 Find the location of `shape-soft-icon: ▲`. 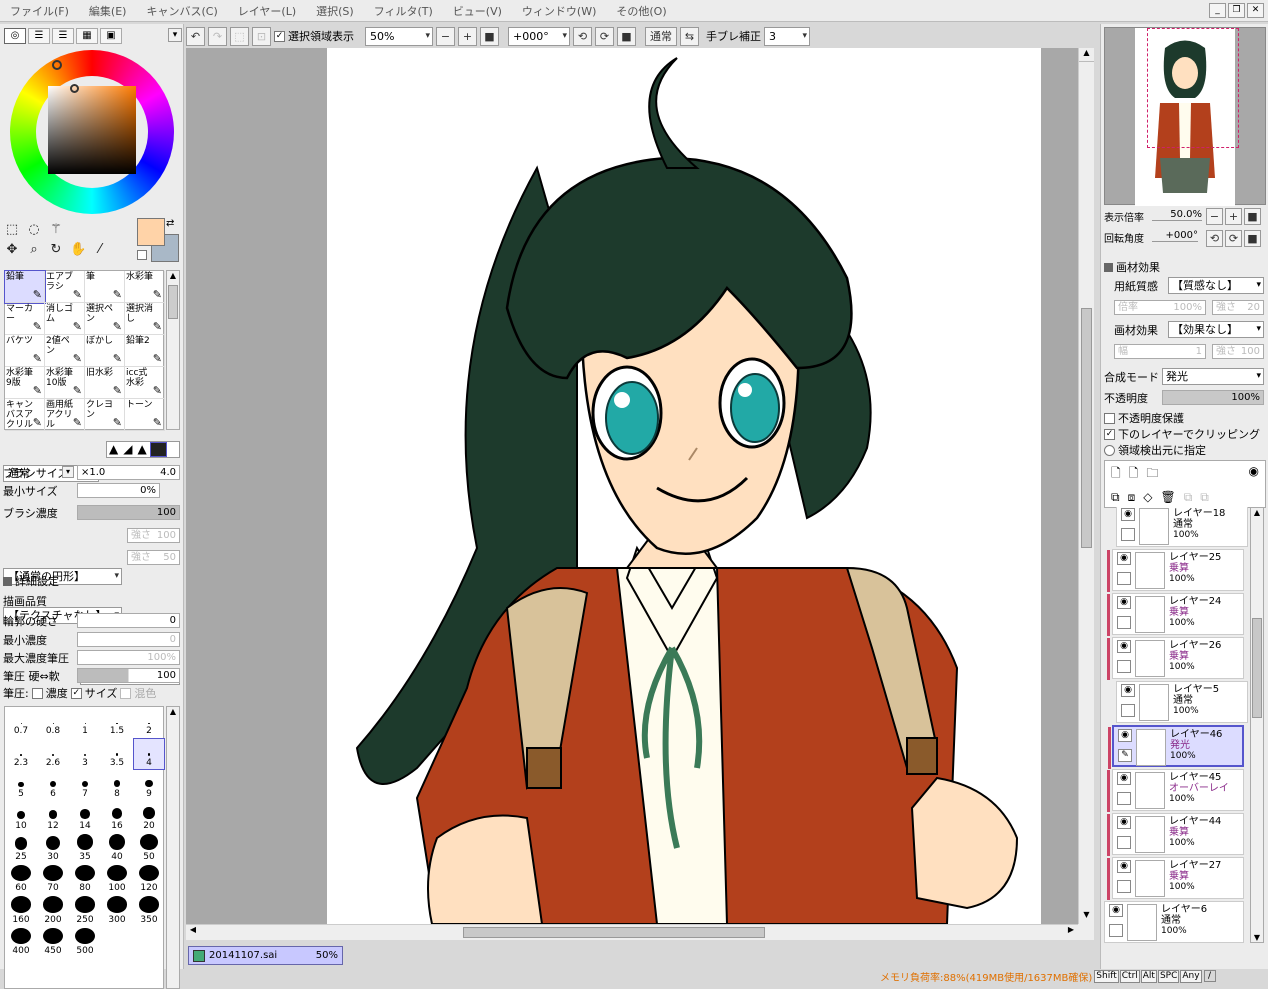

shape-soft-icon: ▲ is located at coordinates (141, 449).